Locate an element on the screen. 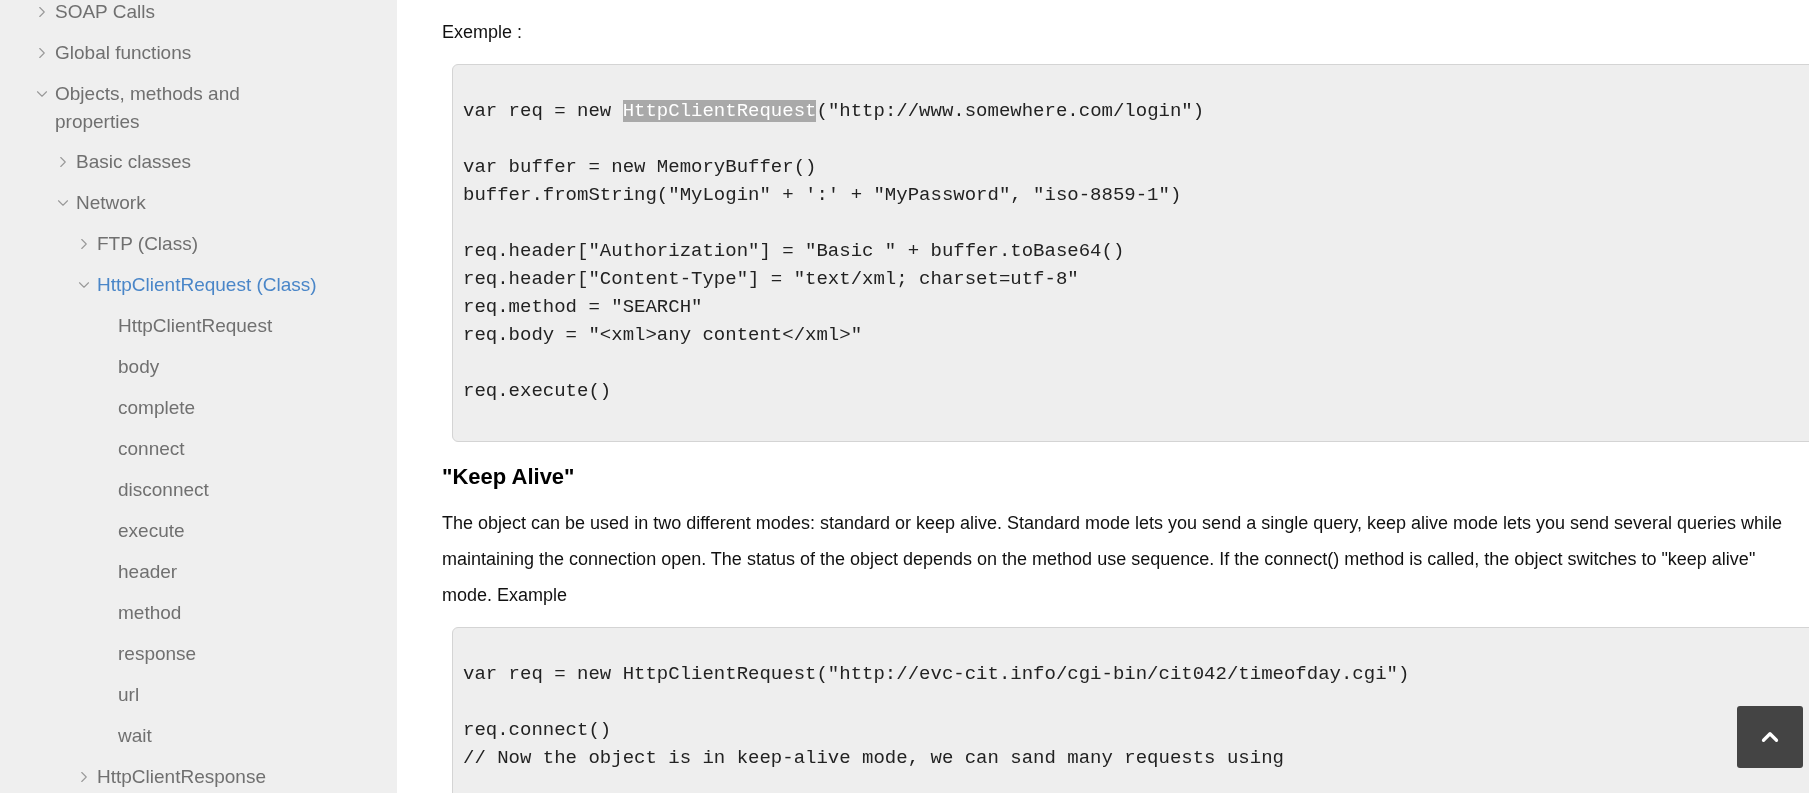 The height and width of the screenshot is (793, 1809). nav-link: connect is located at coordinates (151, 449).